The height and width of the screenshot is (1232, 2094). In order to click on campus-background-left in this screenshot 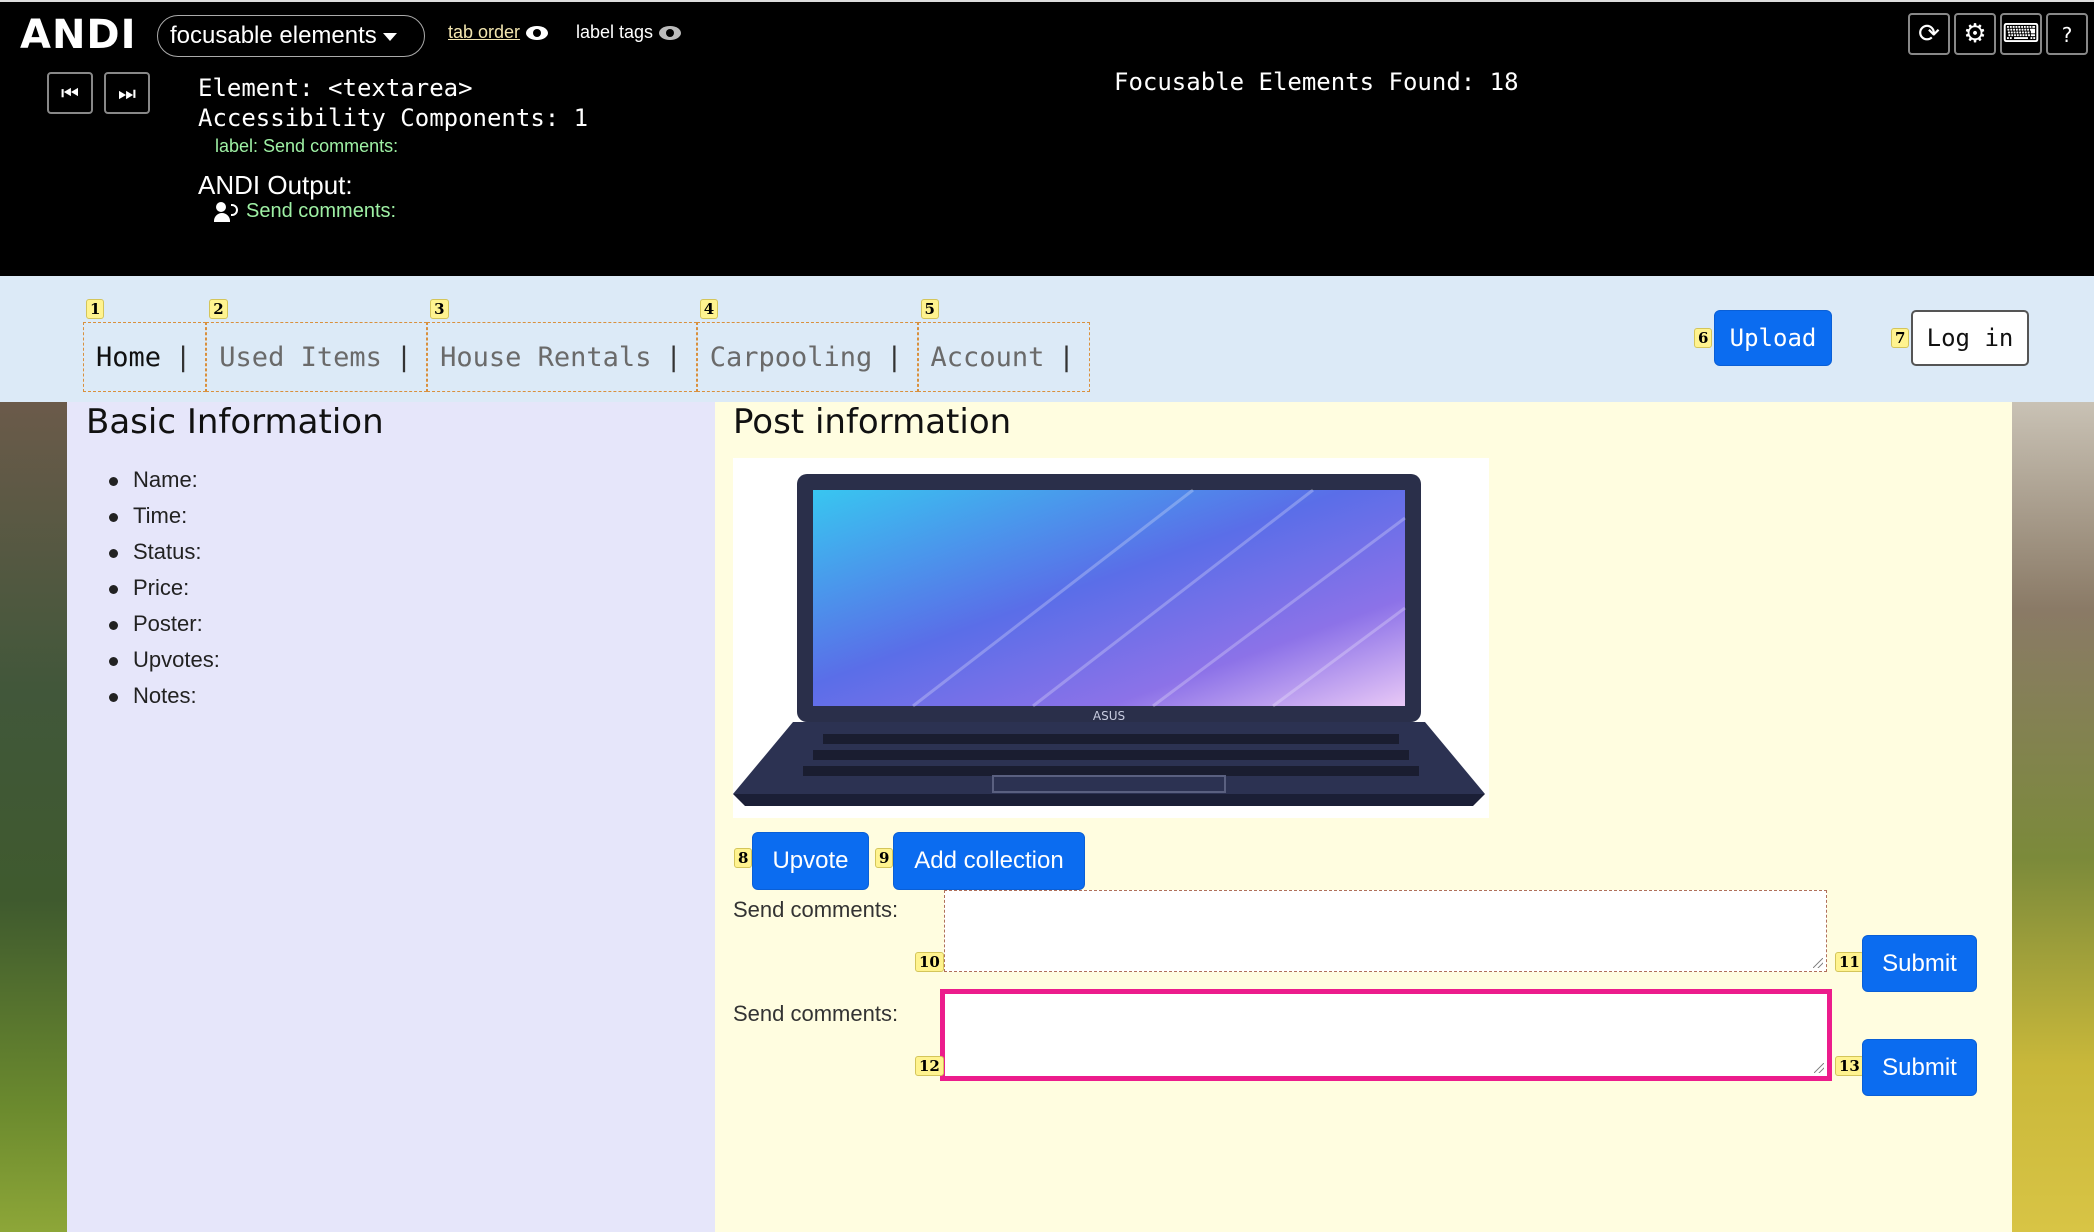, I will do `click(33, 817)`.